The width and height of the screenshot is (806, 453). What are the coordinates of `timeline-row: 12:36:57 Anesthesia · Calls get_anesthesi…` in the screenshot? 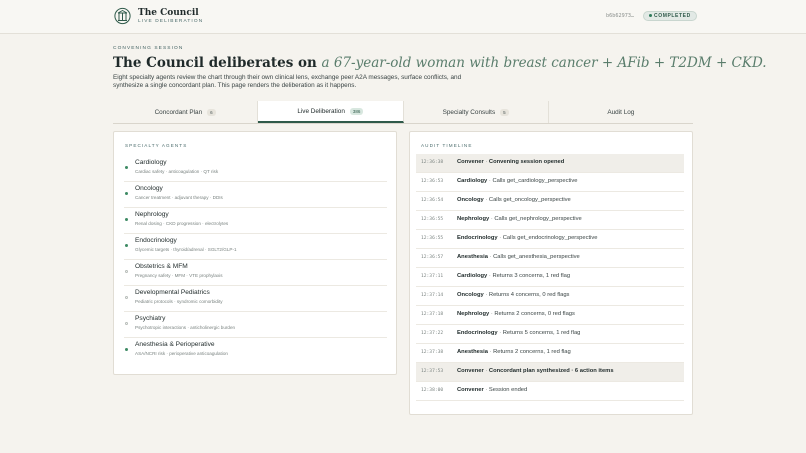 It's located at (550, 258).